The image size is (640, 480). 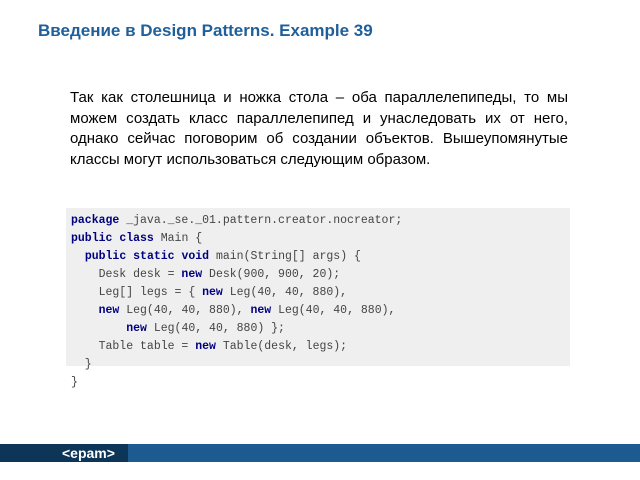 What do you see at coordinates (195, 256) in the screenshot?
I see `code-keyword: void` at bounding box center [195, 256].